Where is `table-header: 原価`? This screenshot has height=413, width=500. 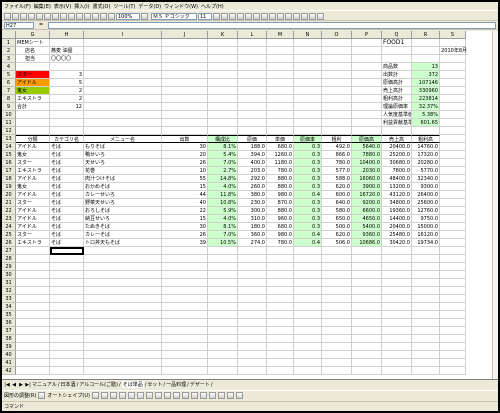 table-header: 原価 is located at coordinates (252, 139).